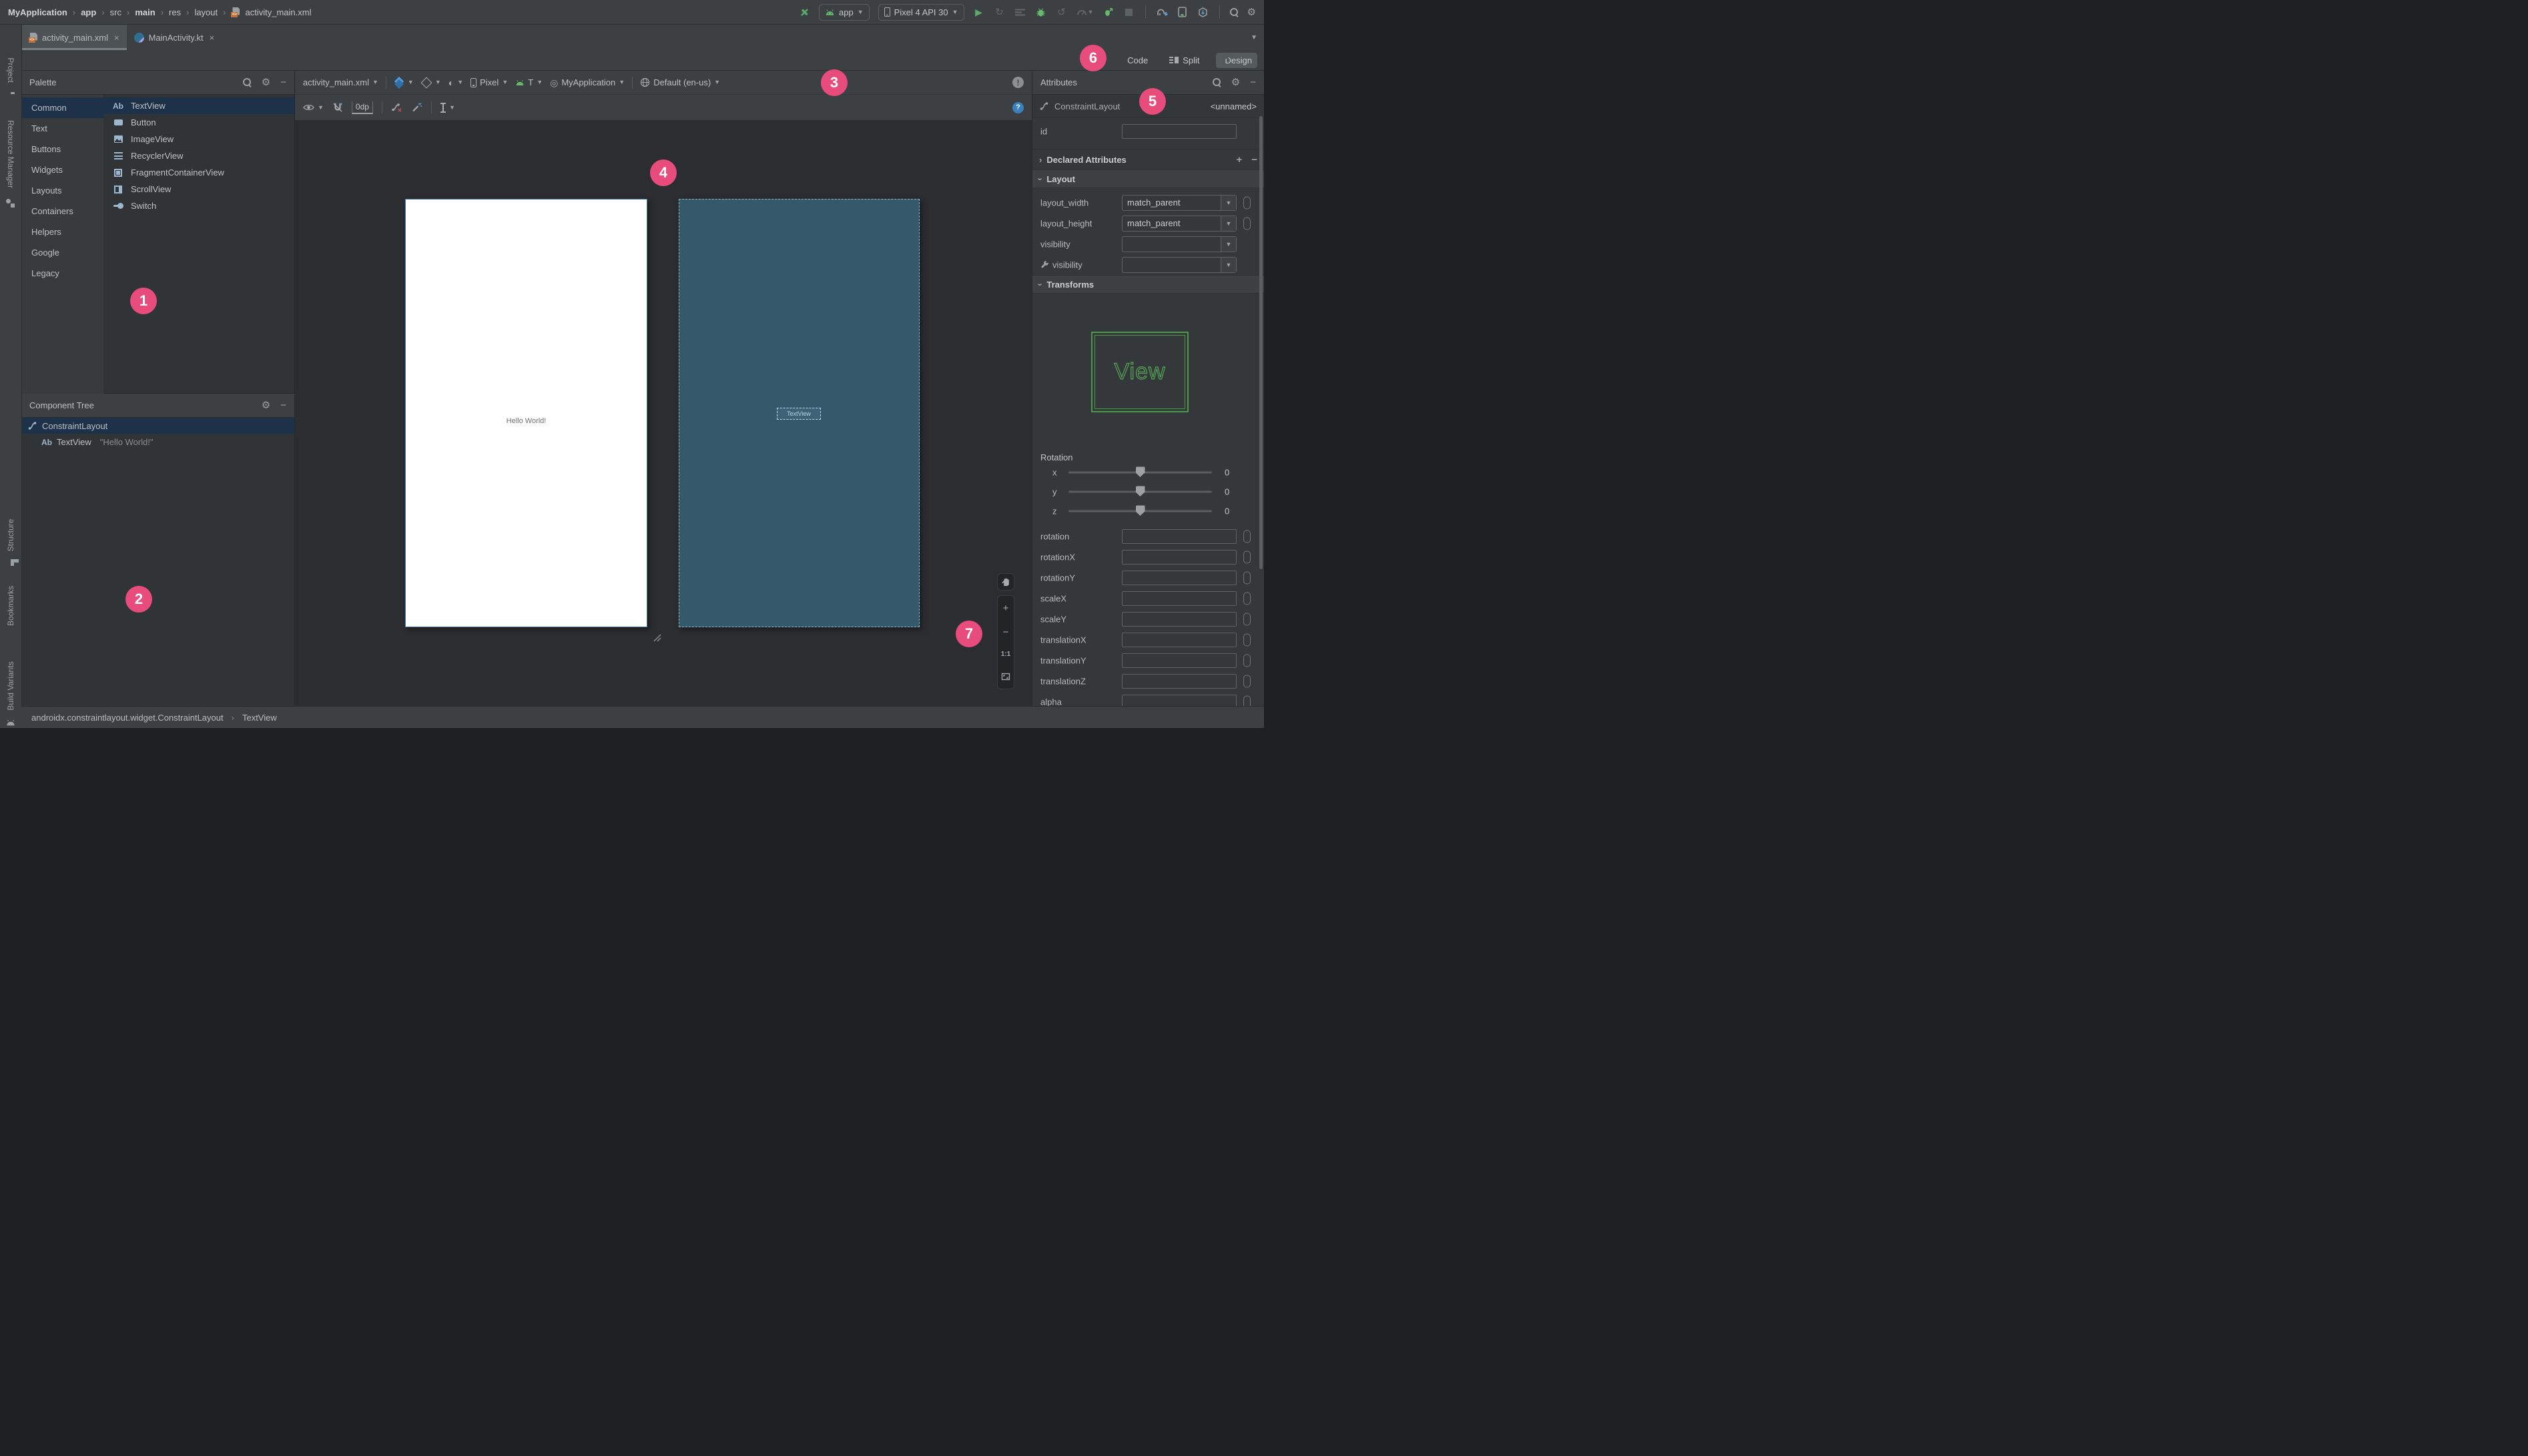 The width and height of the screenshot is (2528, 1456). I want to click on breadcrumb-item: res, so click(175, 12).